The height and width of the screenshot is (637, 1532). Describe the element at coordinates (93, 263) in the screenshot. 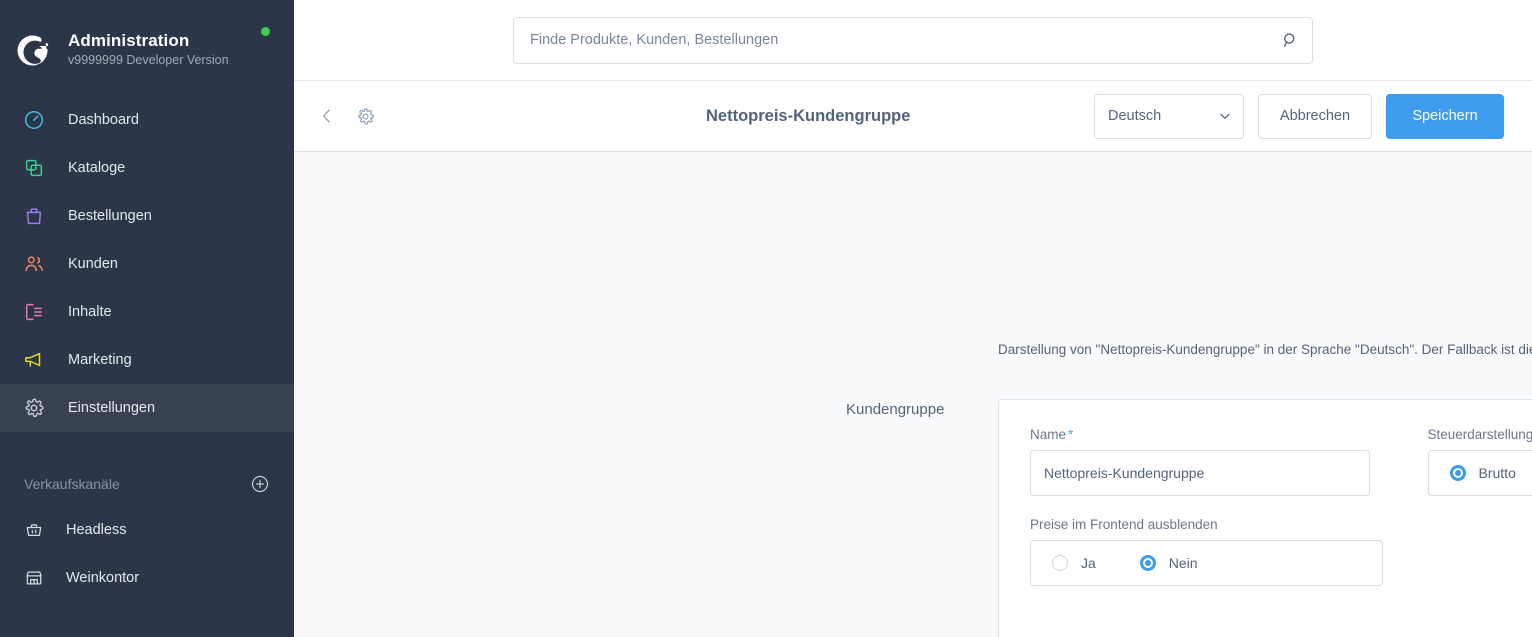

I see `sidebar-item-label: Kunden` at that location.